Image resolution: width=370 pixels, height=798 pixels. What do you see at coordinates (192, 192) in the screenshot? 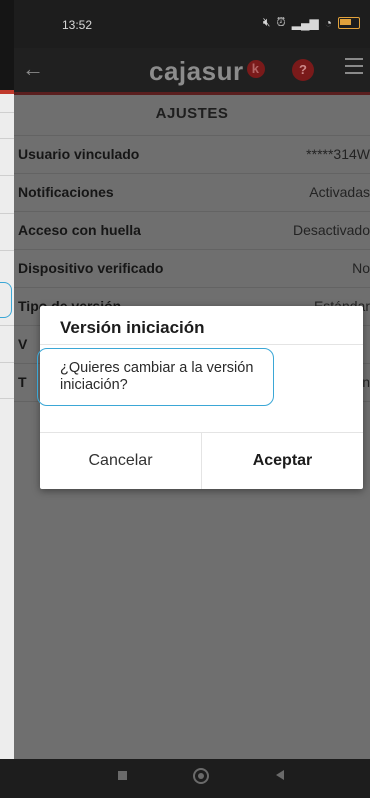
I see `settings-row-notifications: Notificaciones Activadas` at bounding box center [192, 192].